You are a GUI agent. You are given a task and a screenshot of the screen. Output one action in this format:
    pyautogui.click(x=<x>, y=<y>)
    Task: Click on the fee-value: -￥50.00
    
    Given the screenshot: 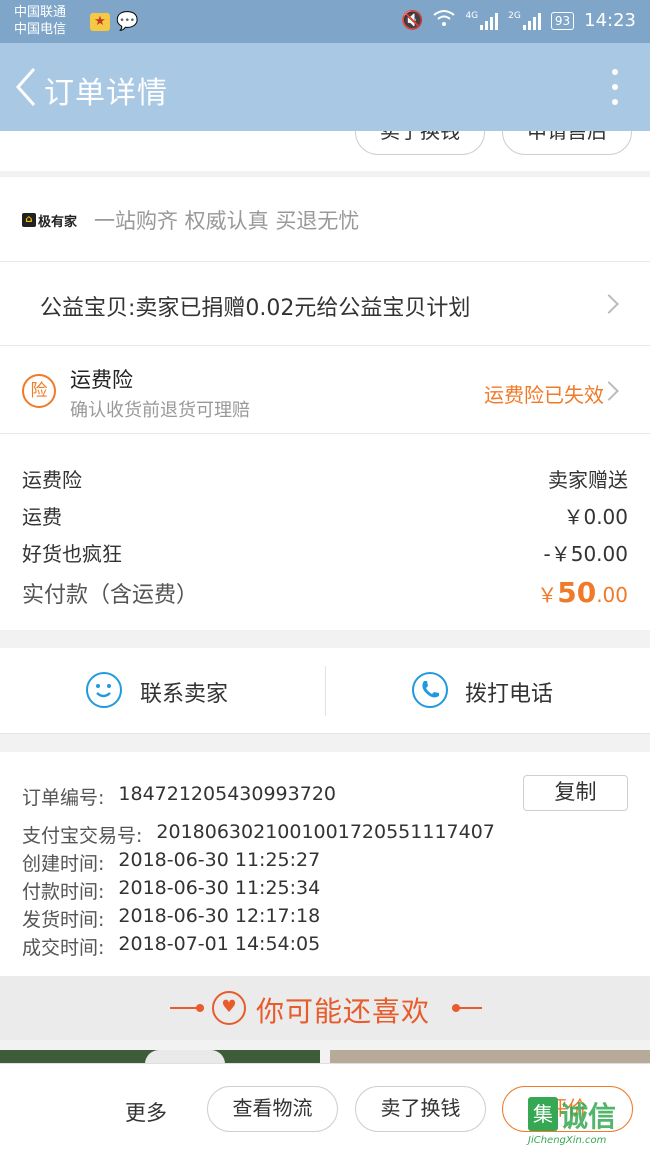 What is the action you would take?
    pyautogui.click(x=585, y=554)
    